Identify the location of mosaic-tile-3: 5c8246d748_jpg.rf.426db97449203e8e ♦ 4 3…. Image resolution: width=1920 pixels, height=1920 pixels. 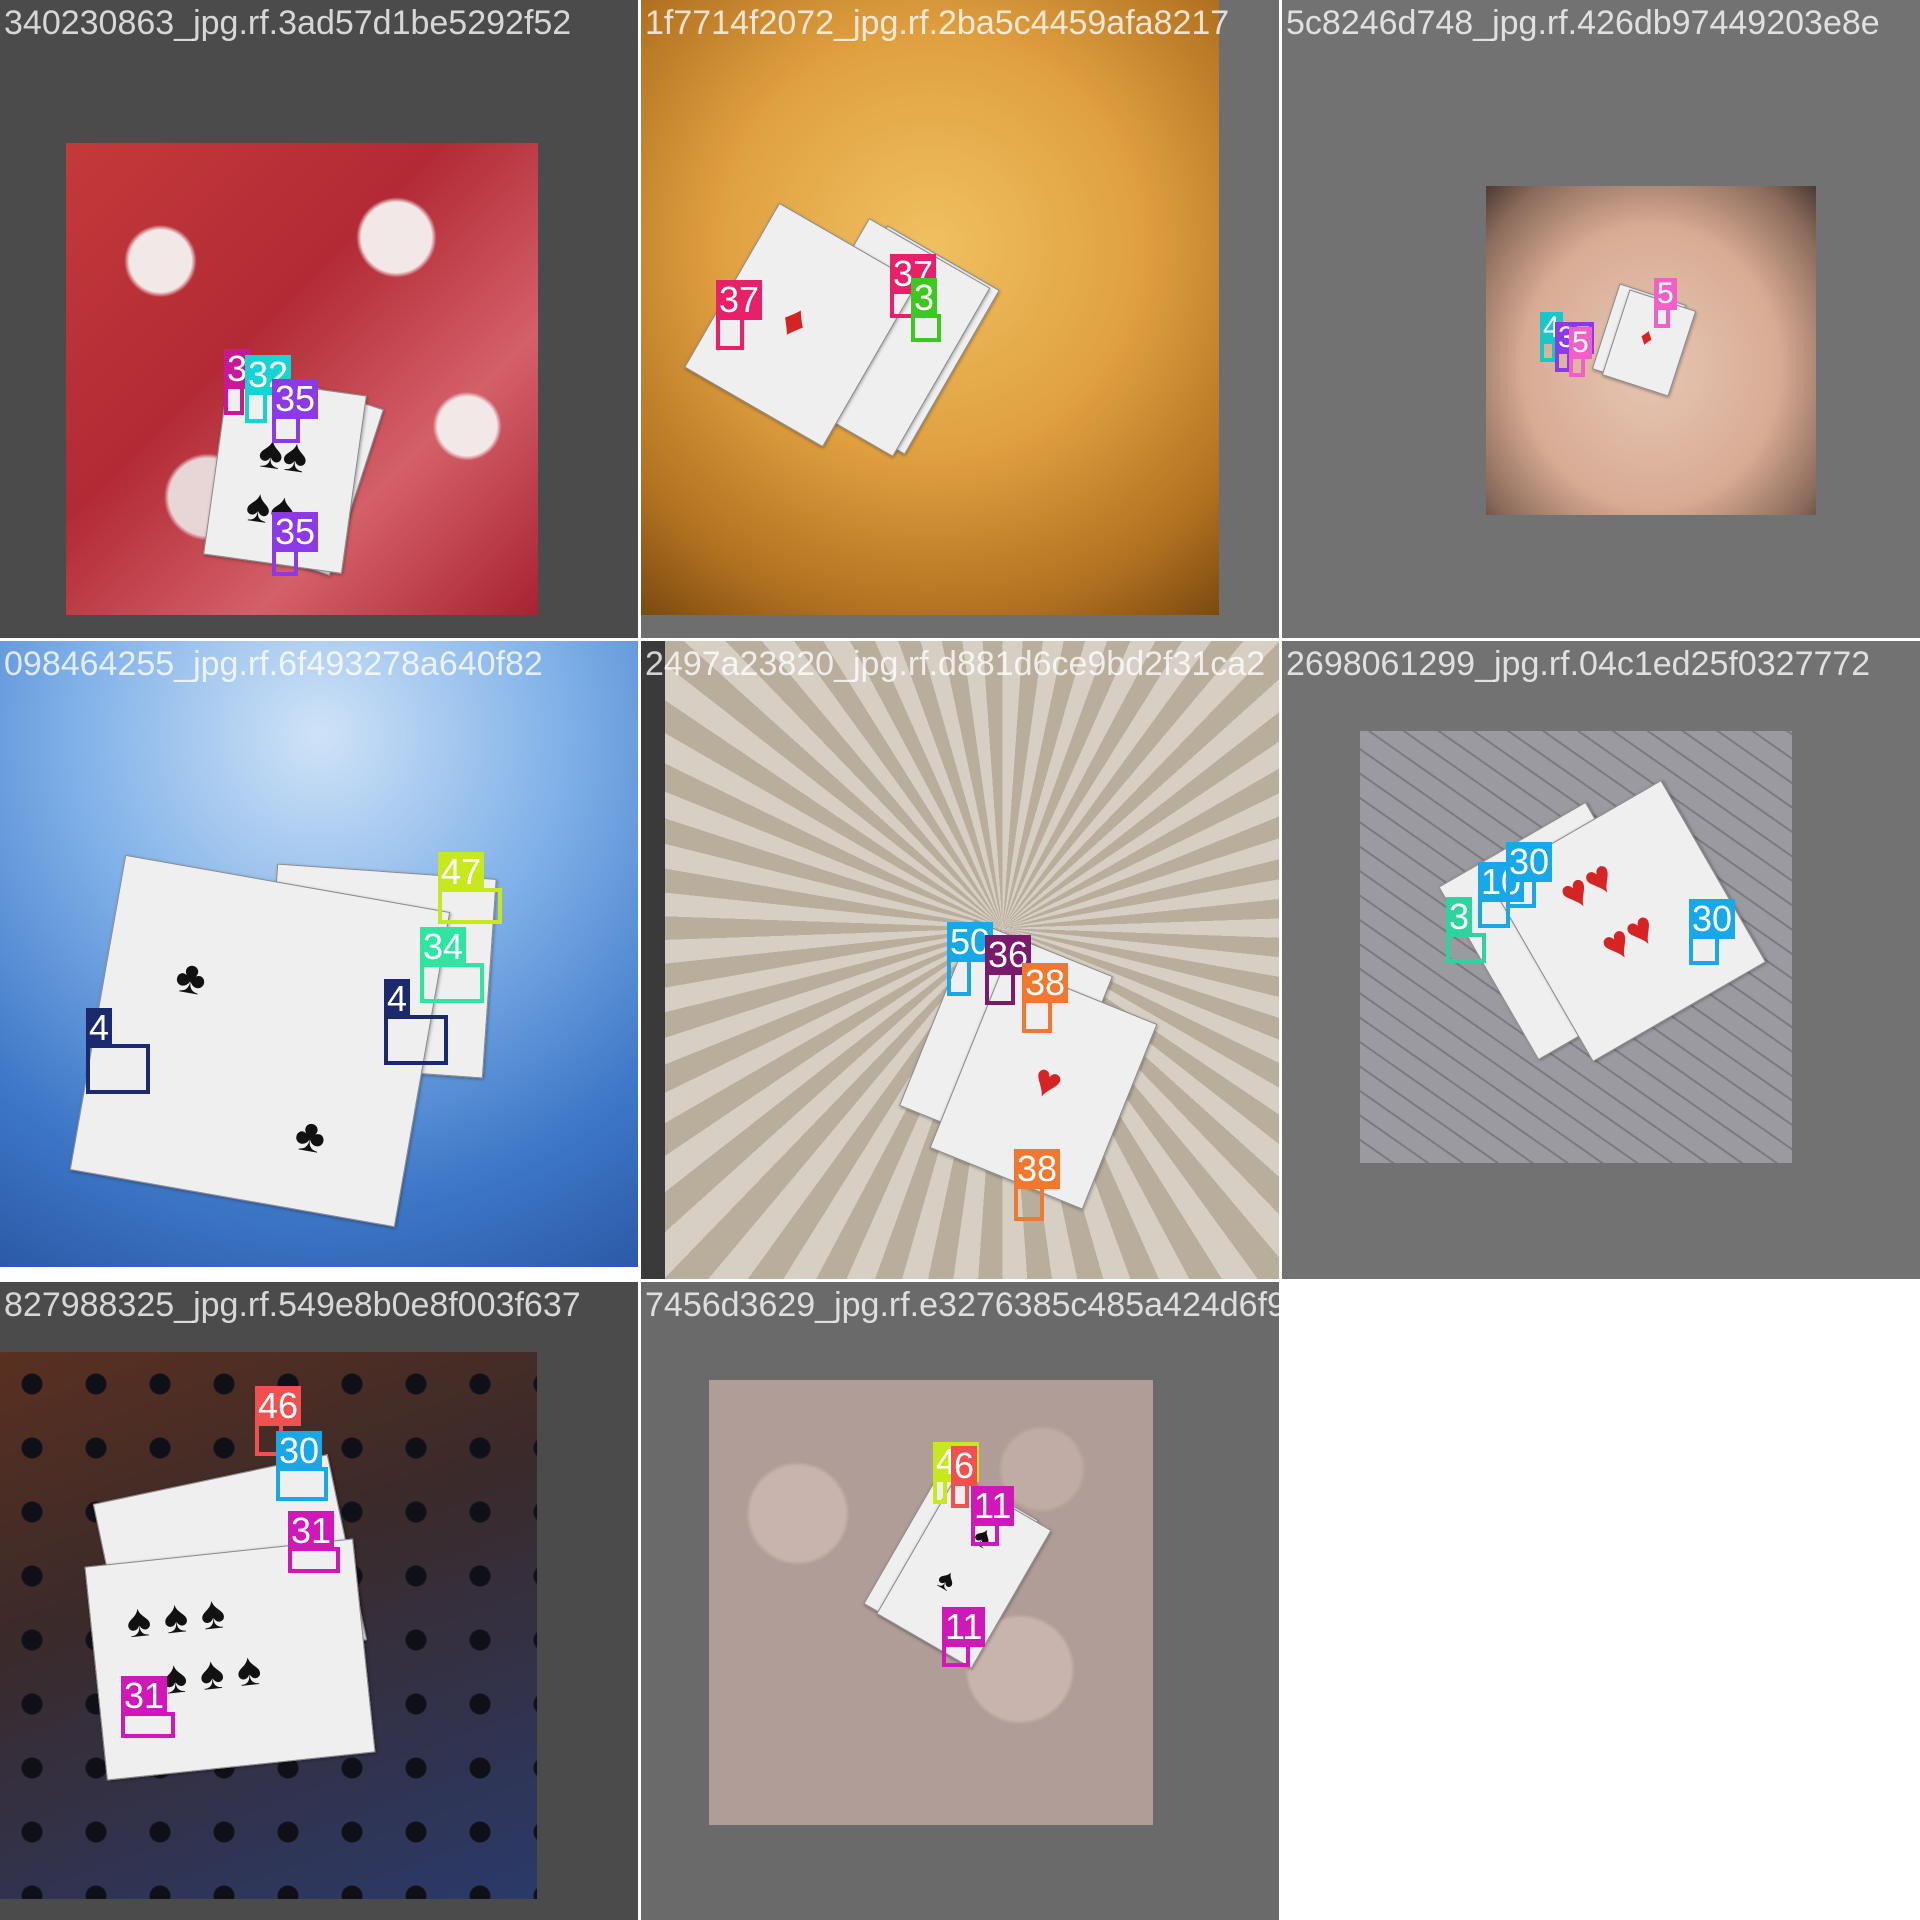
(1601, 319).